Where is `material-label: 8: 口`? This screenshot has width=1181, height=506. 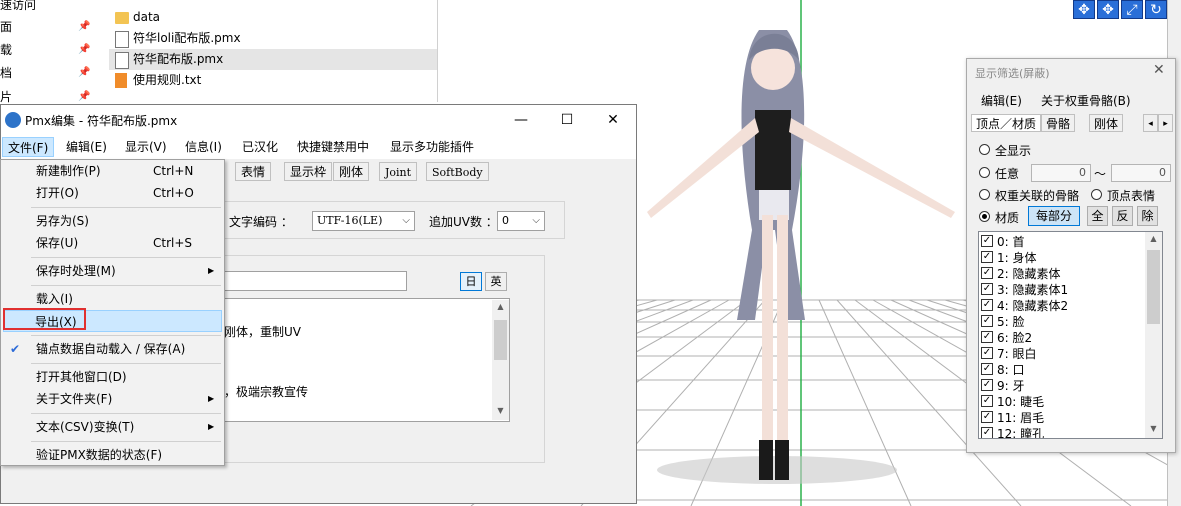
material-label: 8: 口 is located at coordinates (1011, 370).